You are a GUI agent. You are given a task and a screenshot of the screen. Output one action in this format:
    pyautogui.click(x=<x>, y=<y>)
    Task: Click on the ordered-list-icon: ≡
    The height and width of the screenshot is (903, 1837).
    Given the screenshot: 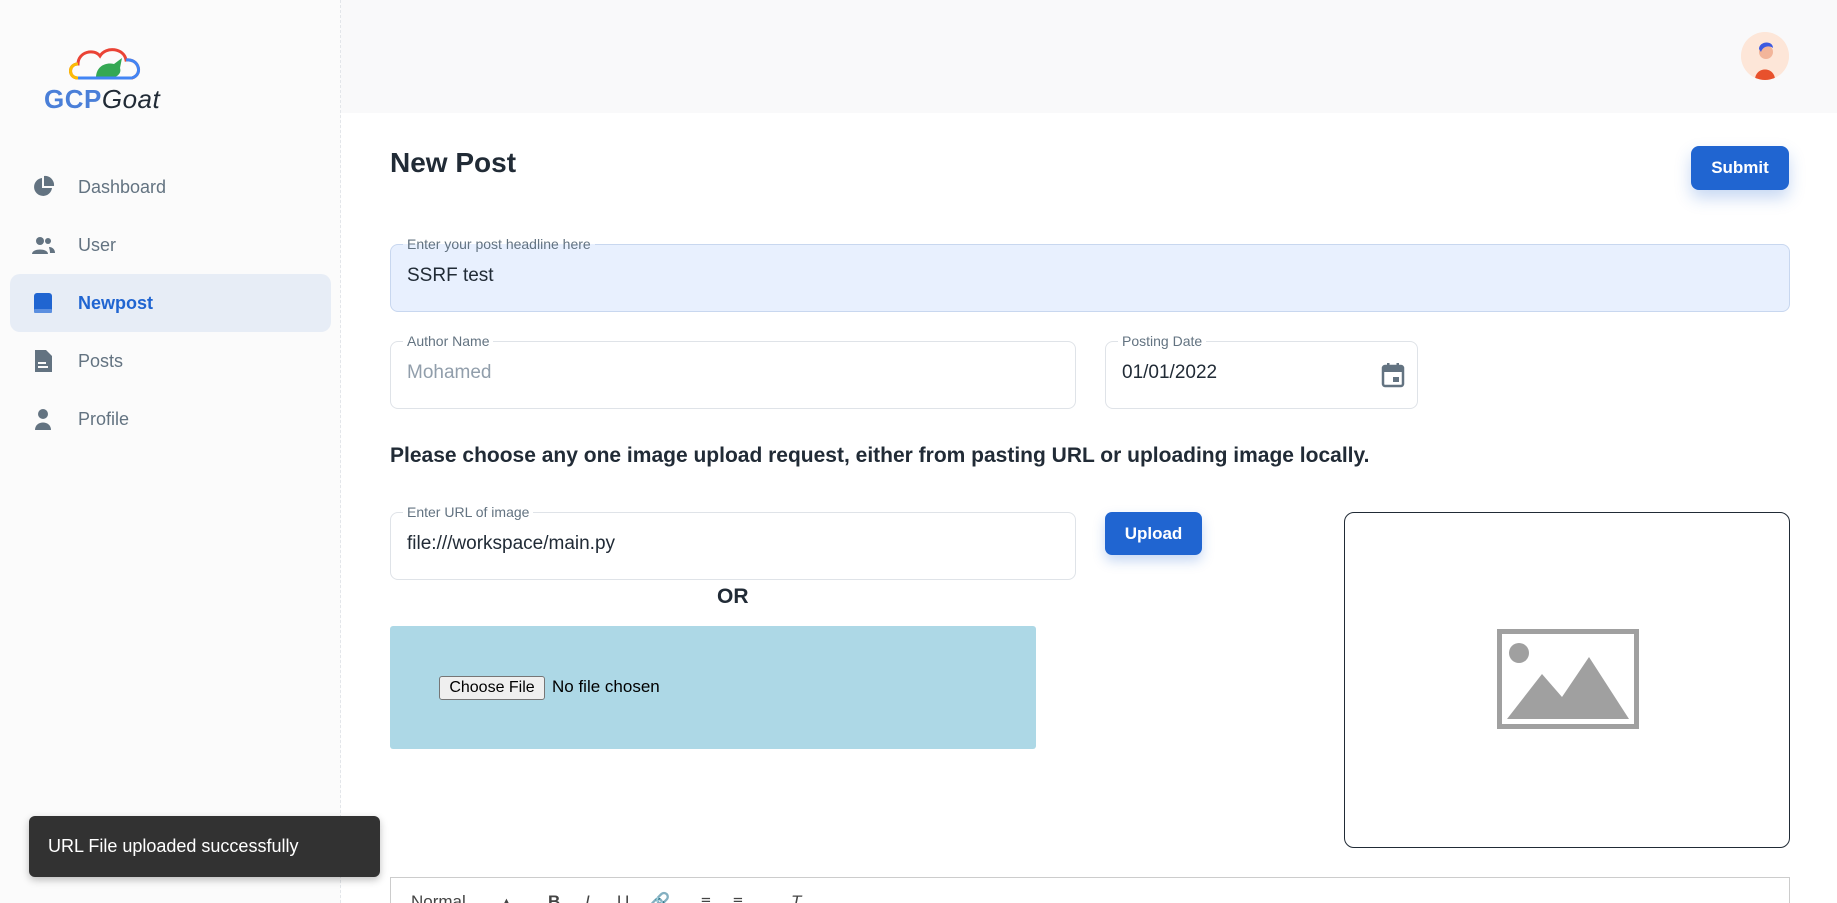 What is the action you would take?
    pyautogui.click(x=706, y=897)
    